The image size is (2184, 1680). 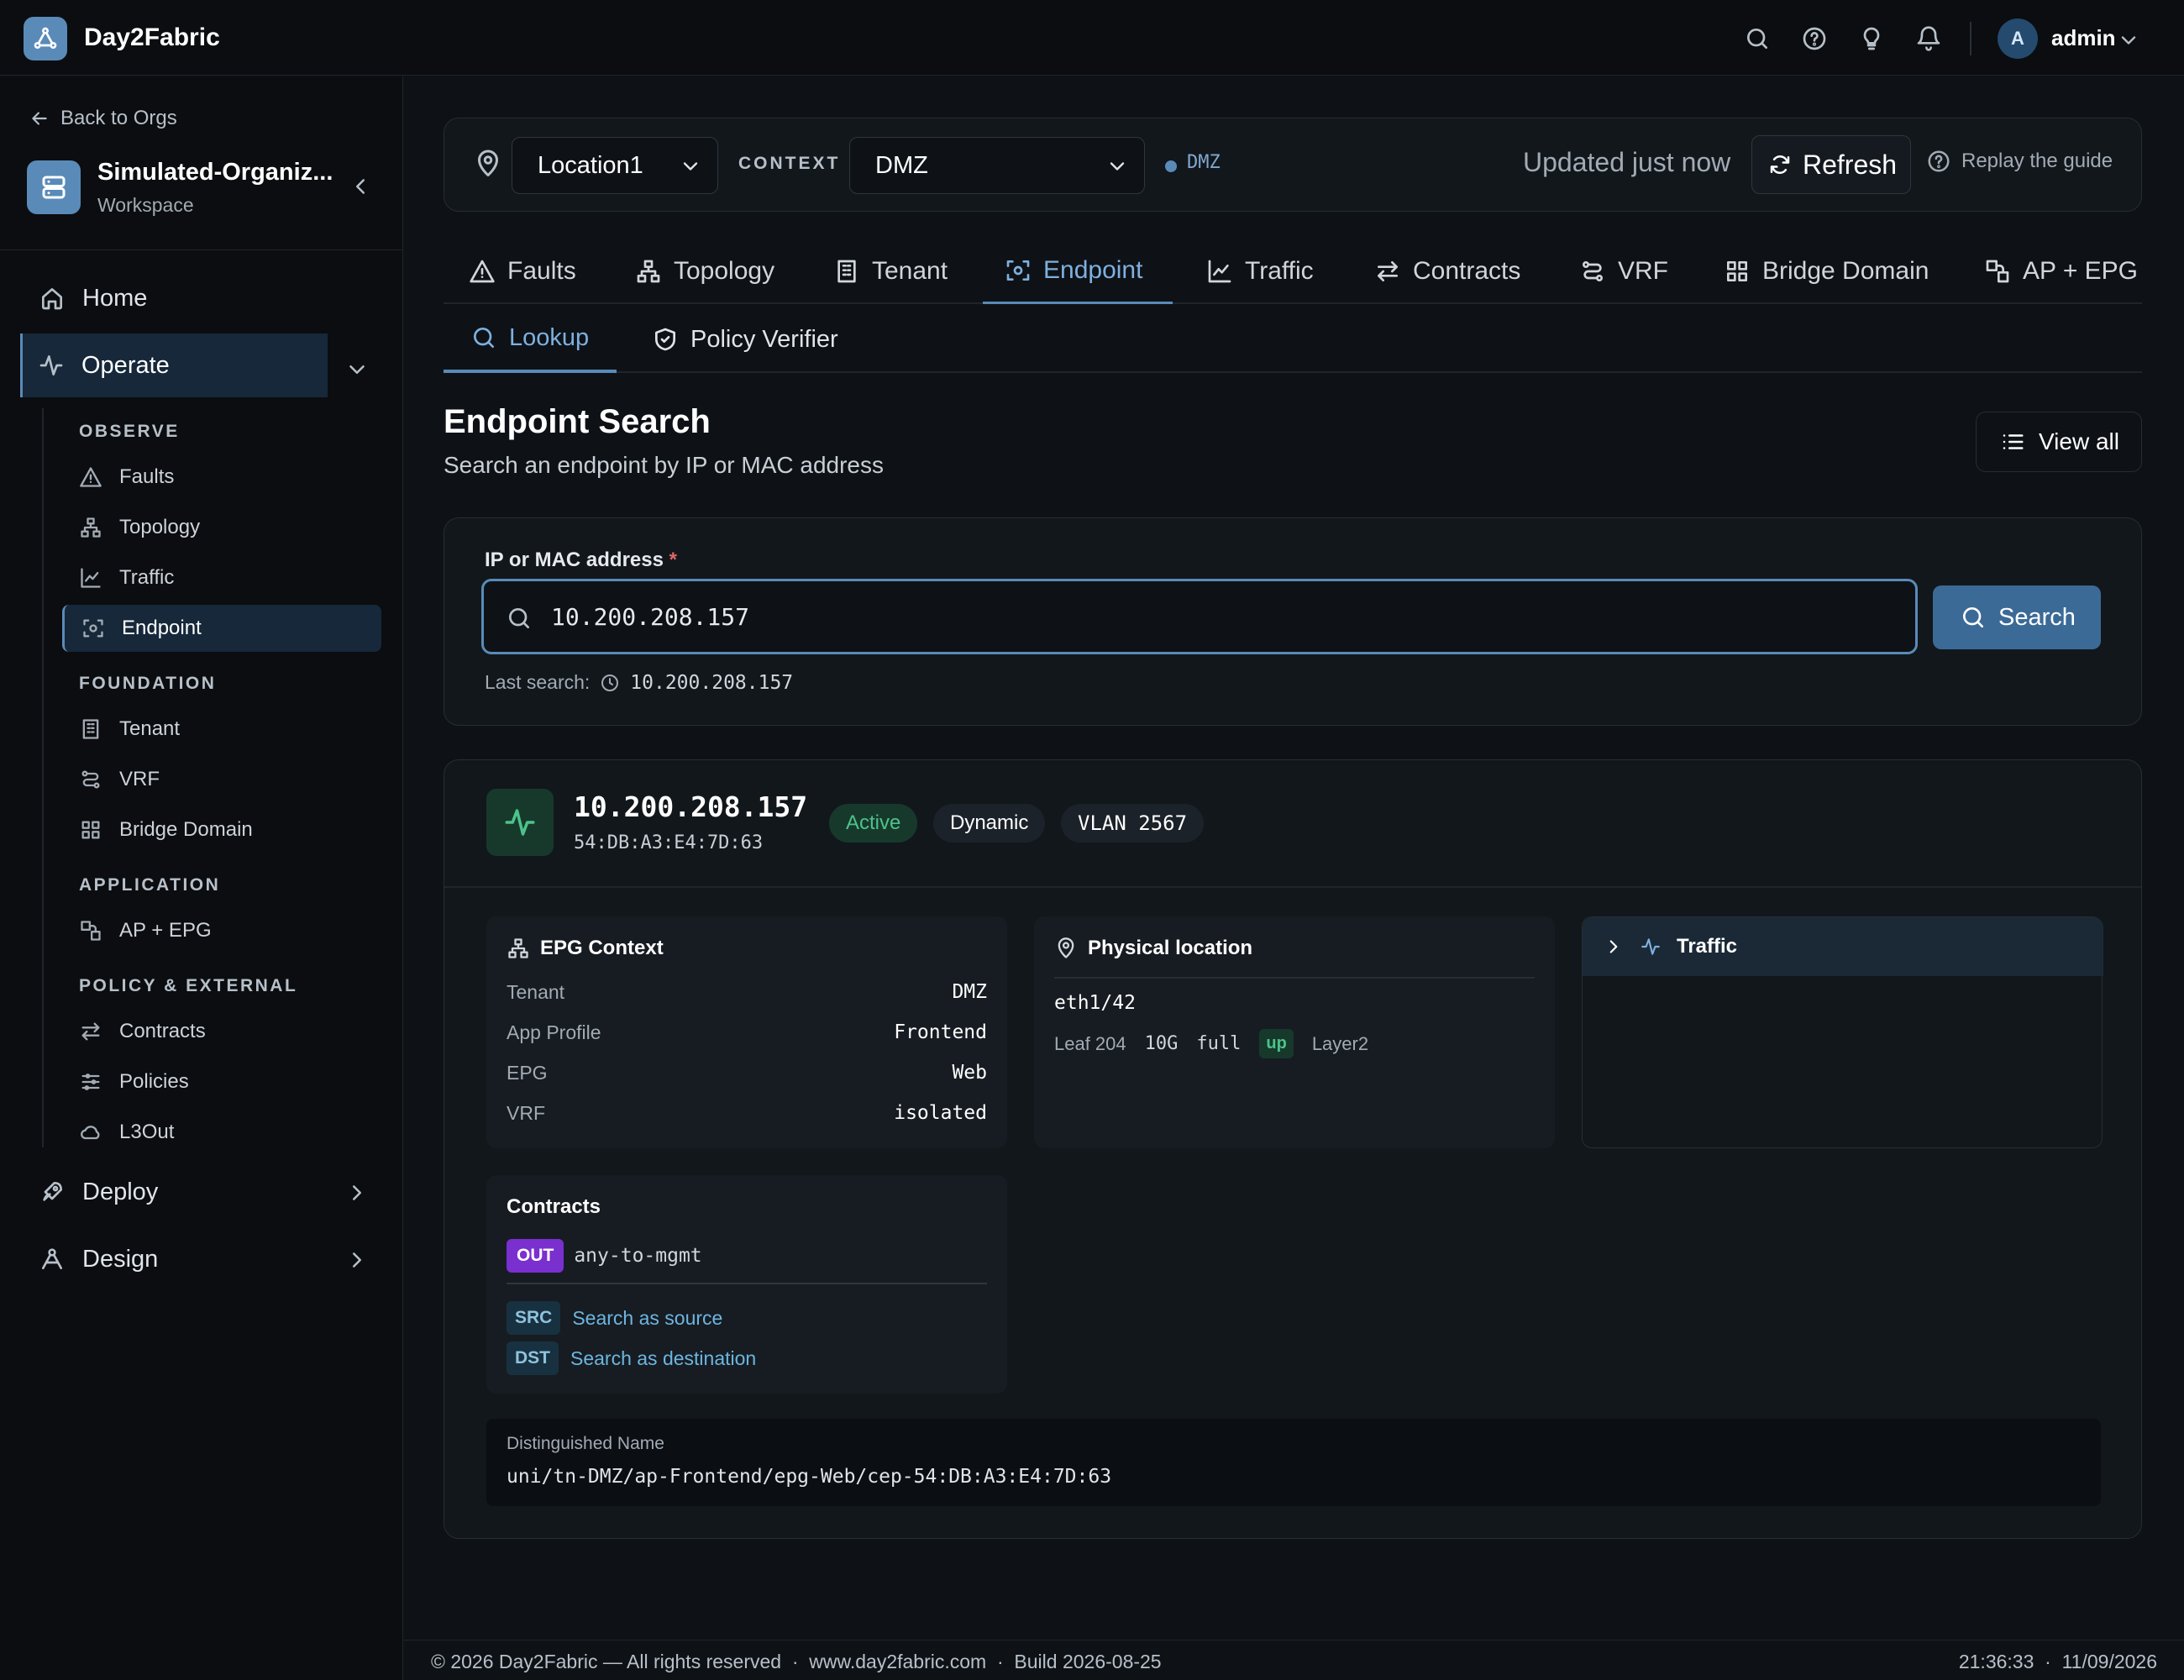 What do you see at coordinates (174, 365) in the screenshot?
I see `nav-operate: Operate` at bounding box center [174, 365].